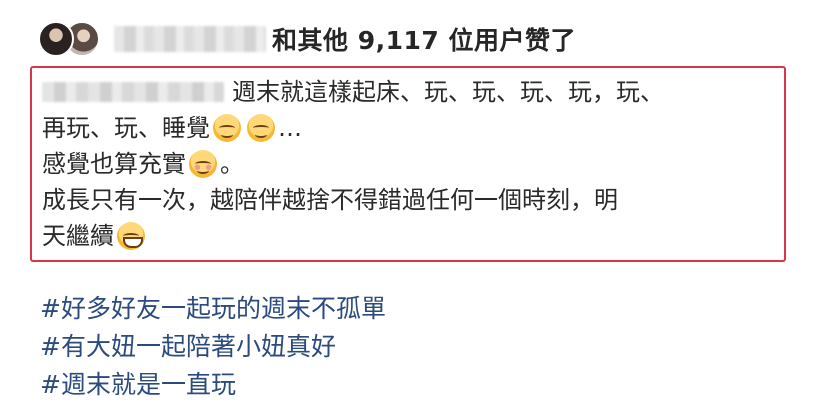 Image resolution: width=816 pixels, height=420 pixels. Describe the element at coordinates (413, 164) in the screenshot. I see `caption-line: 感覺也算充實 。` at that location.